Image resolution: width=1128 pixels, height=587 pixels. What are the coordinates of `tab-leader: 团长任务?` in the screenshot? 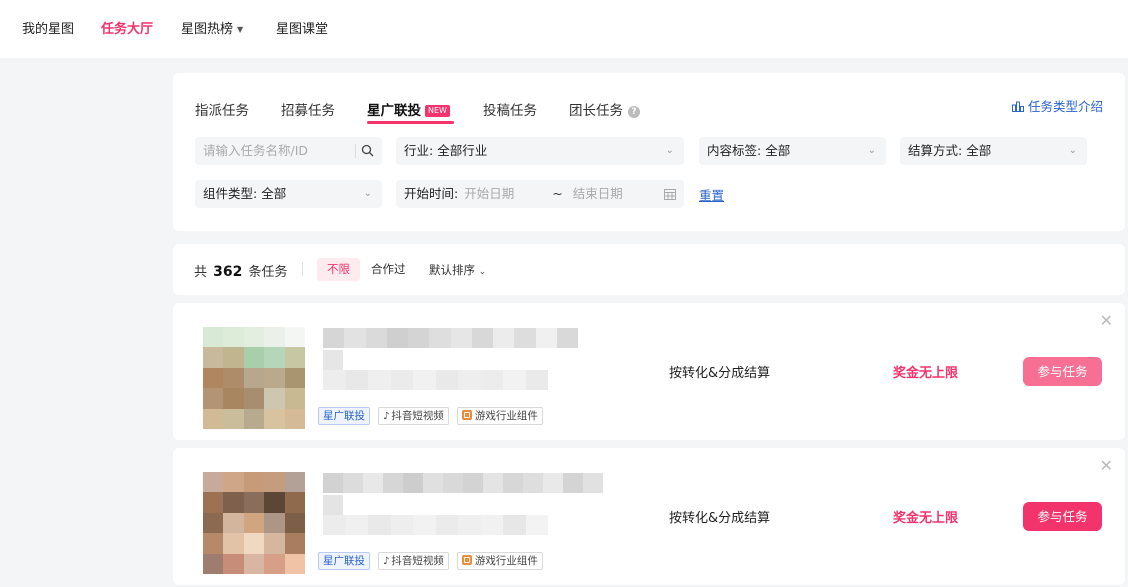 It's located at (604, 109).